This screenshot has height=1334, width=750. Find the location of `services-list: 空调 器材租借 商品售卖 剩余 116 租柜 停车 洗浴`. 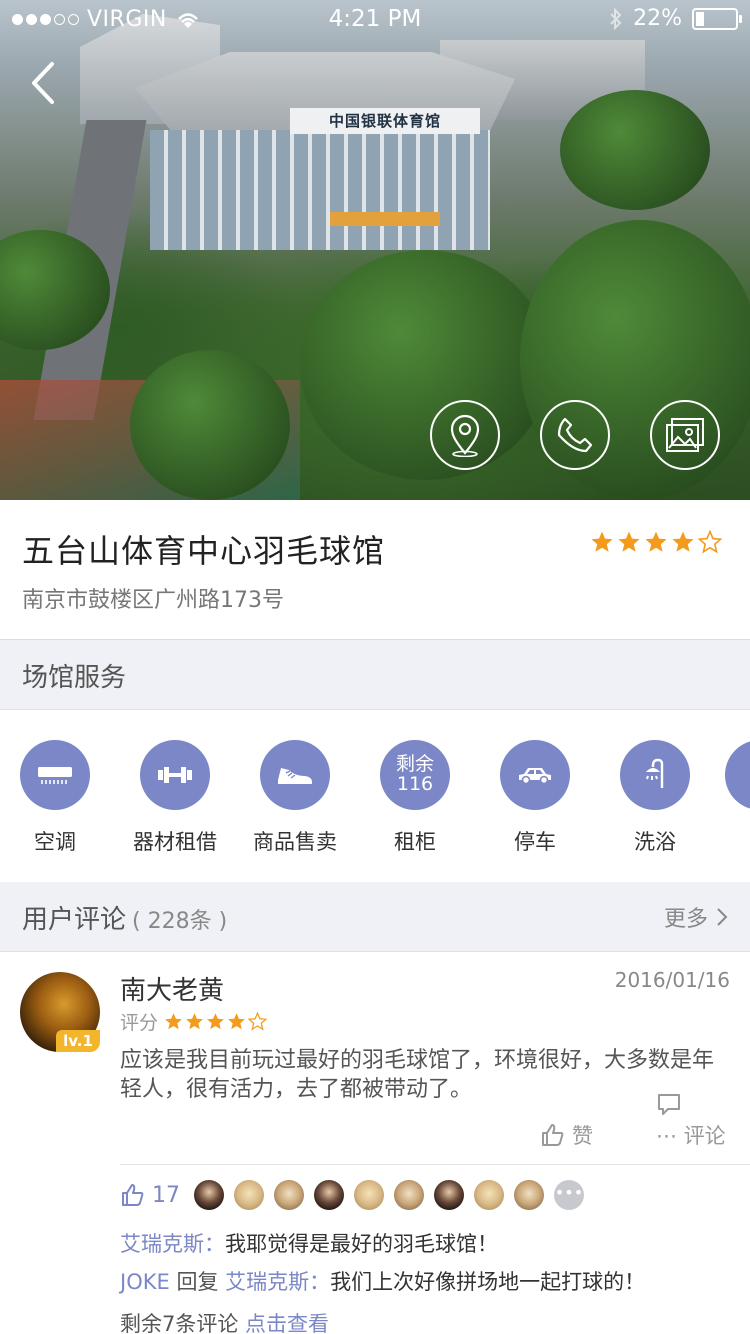

services-list: 空调 器材租借 商品售卖 剩余 116 租柜 停车 洗浴 is located at coordinates (375, 796).